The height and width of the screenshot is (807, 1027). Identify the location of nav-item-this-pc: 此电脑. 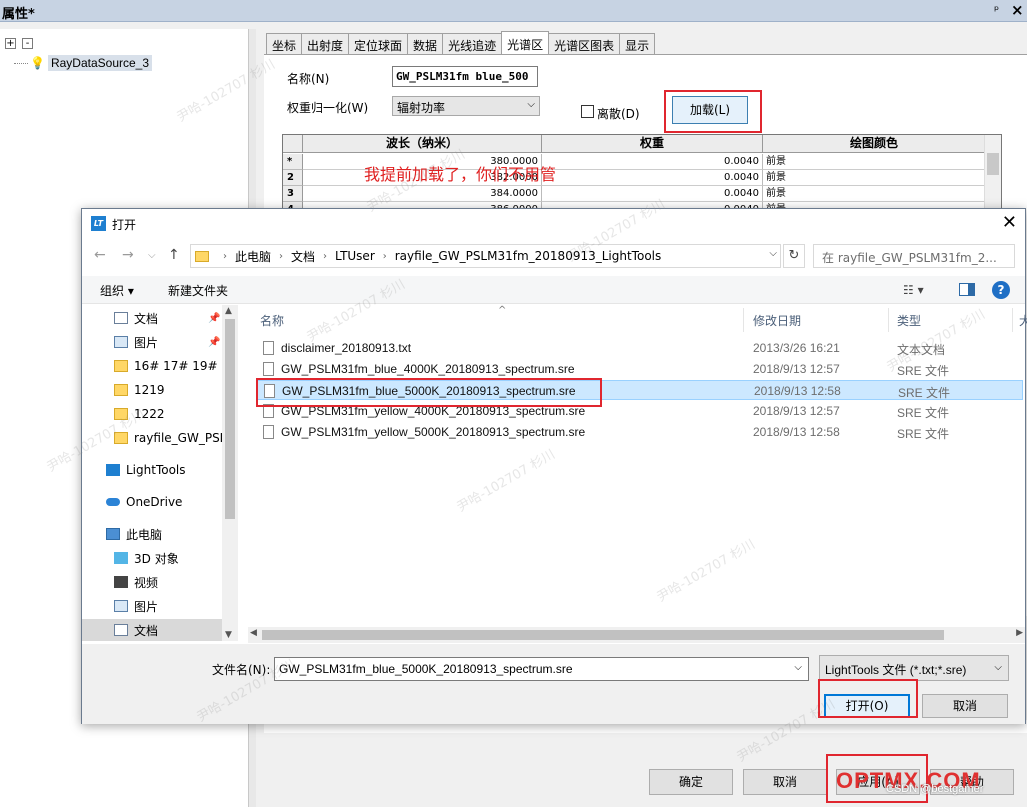
(134, 534).